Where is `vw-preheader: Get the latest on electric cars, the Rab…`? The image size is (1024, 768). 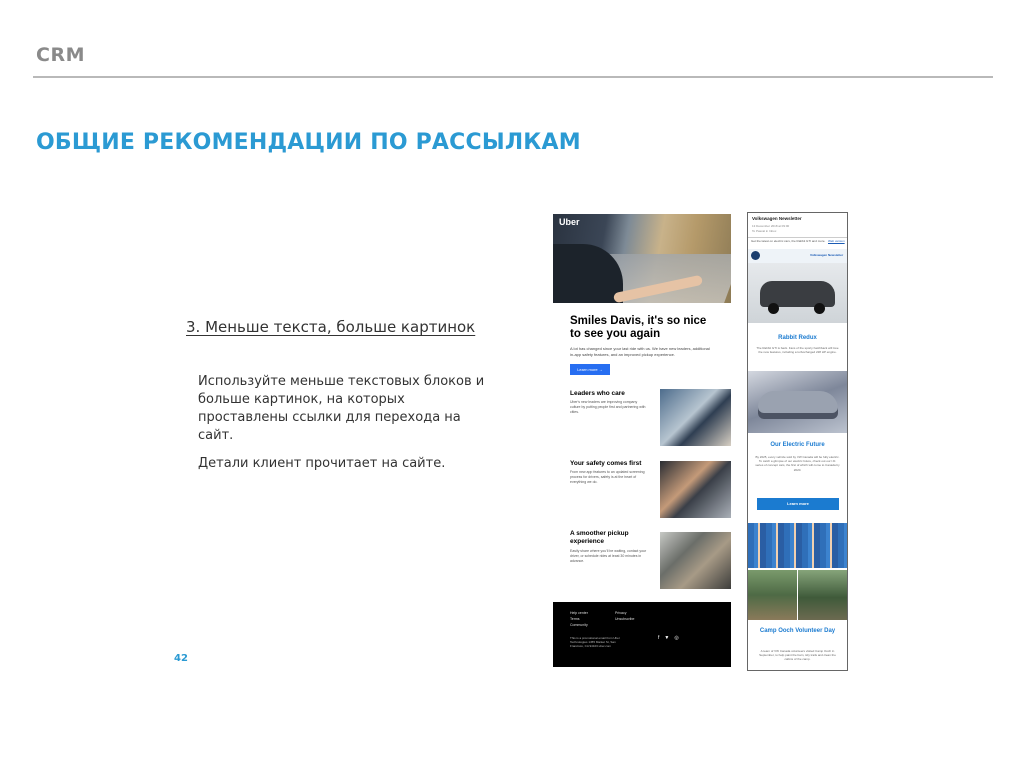
vw-preheader: Get the latest on electric cars, the Rab… is located at coordinates (788, 241).